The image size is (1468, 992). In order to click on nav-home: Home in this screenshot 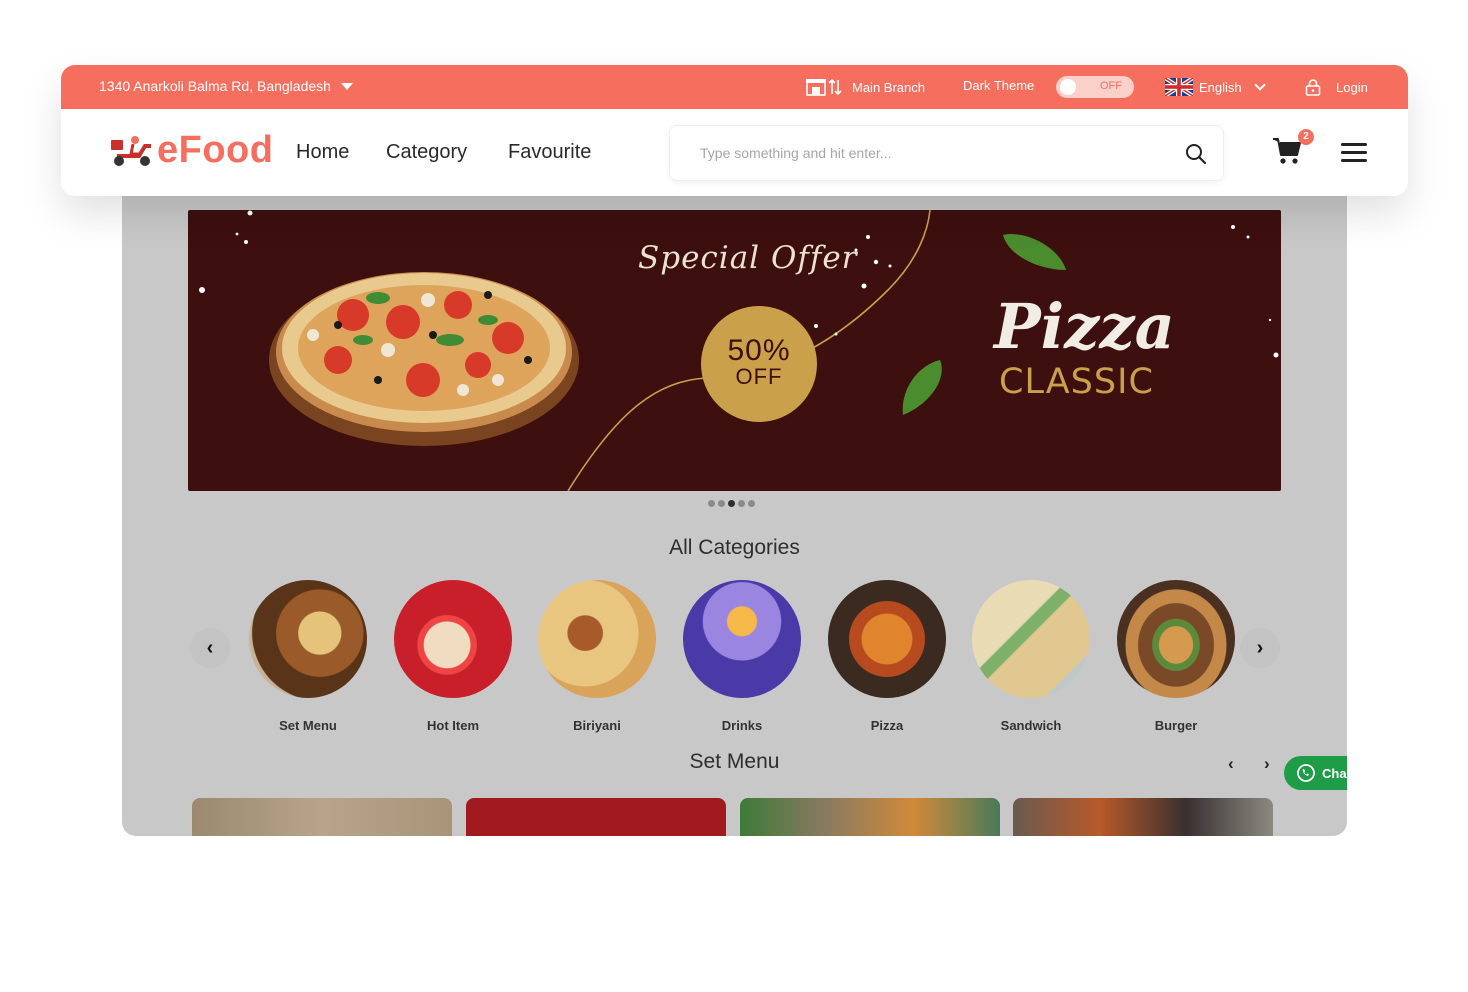, I will do `click(322, 152)`.